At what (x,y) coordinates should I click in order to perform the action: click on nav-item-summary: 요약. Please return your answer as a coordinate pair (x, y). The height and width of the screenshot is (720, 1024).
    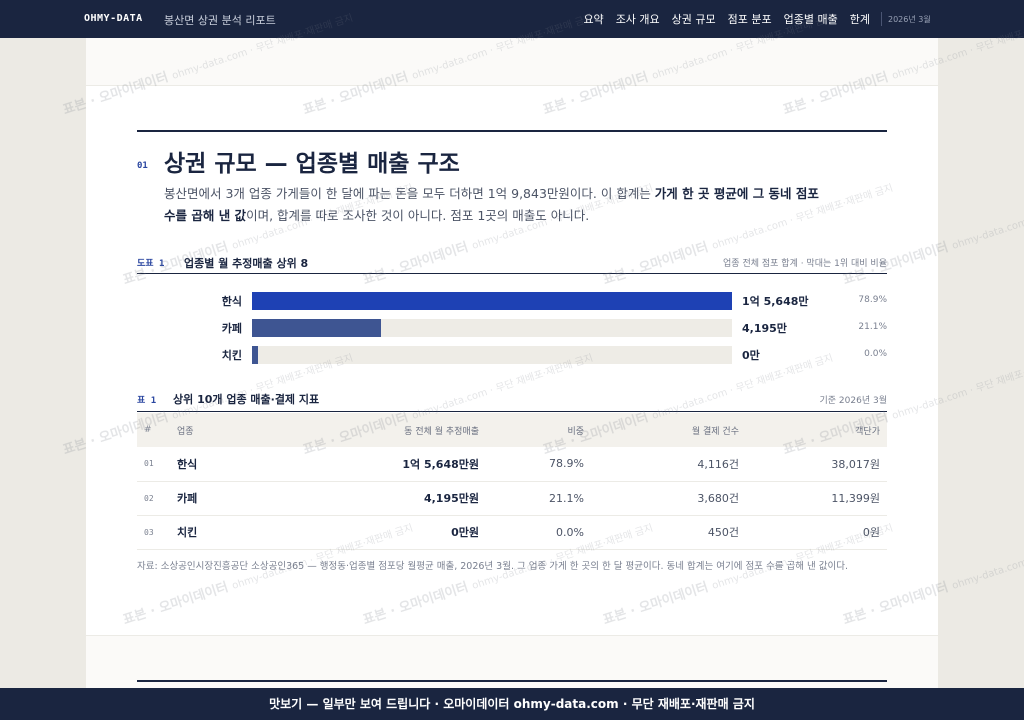
    Looking at the image, I should click on (593, 19).